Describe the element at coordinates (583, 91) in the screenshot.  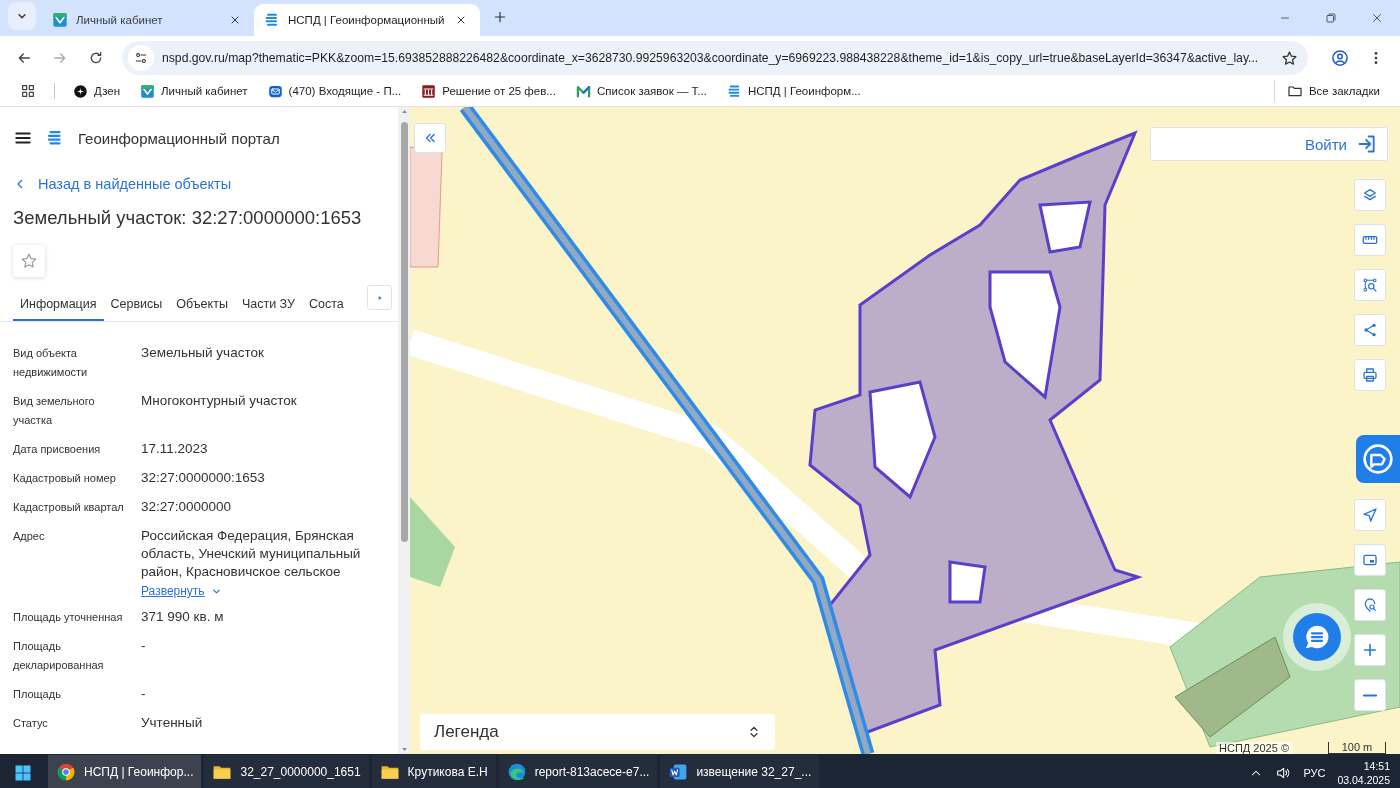
I see `zigzag-logo-icon` at that location.